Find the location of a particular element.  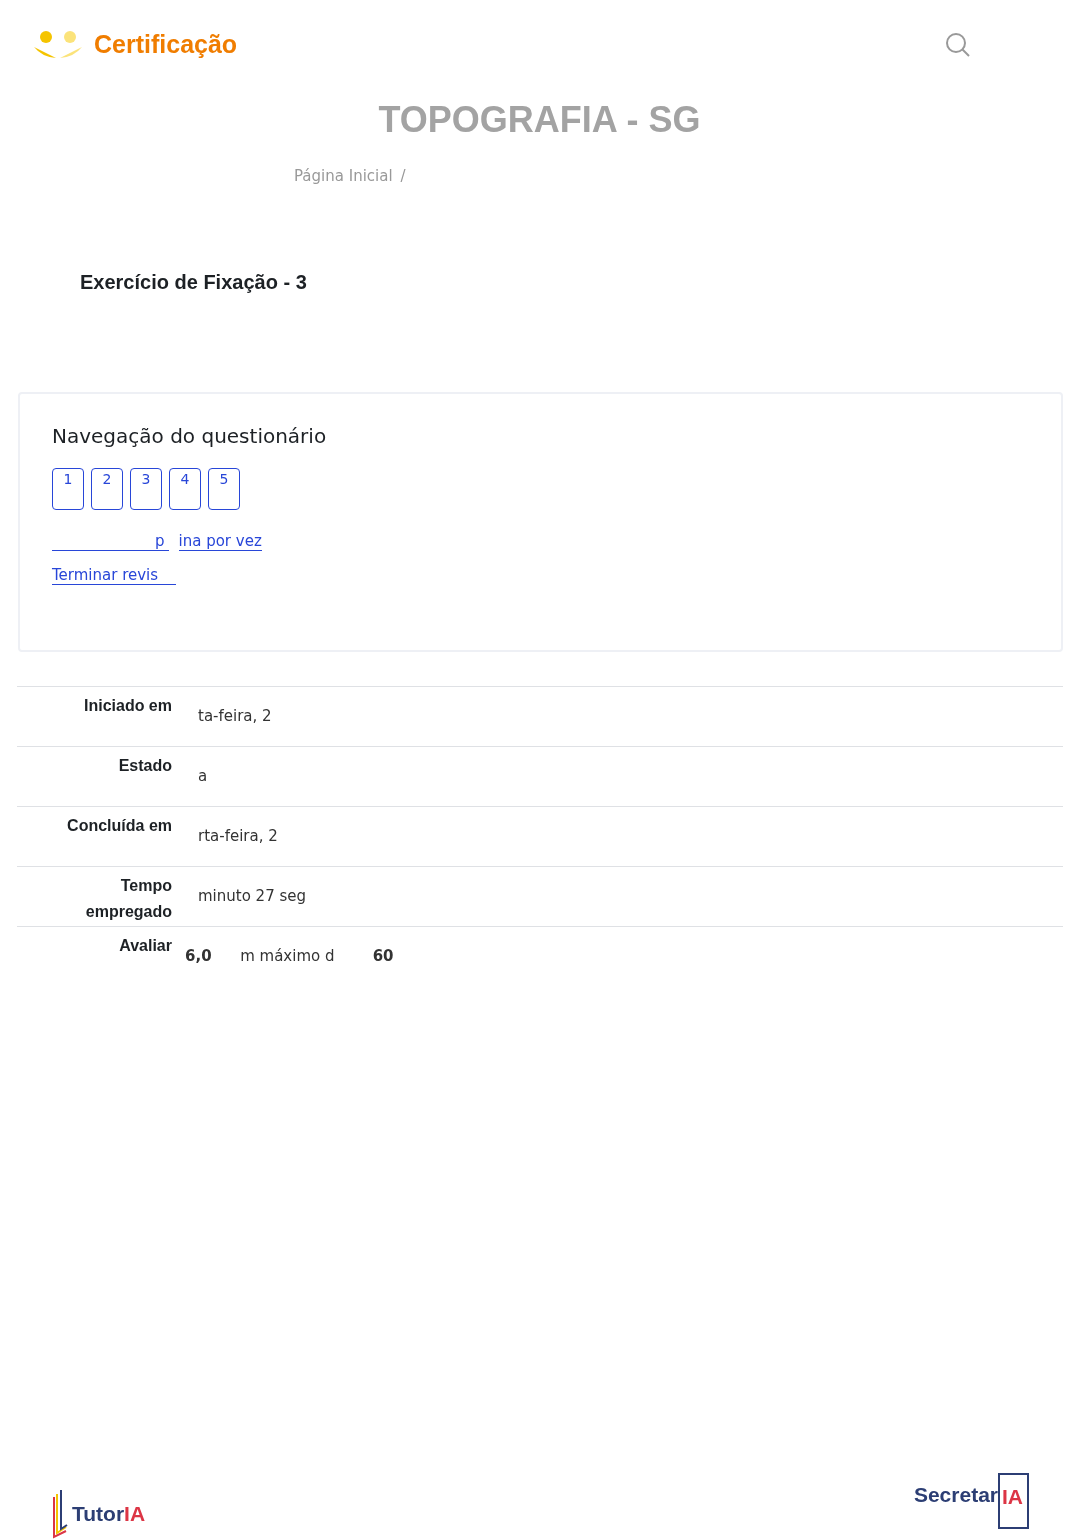

question-button: 4 is located at coordinates (185, 489).